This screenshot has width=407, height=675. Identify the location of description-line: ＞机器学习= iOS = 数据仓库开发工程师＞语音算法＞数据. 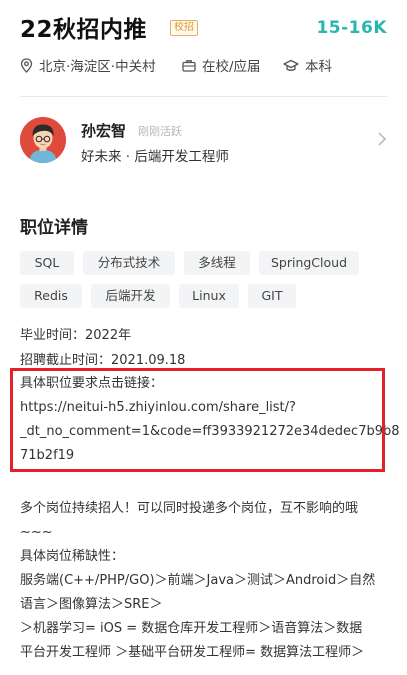
(191, 628).